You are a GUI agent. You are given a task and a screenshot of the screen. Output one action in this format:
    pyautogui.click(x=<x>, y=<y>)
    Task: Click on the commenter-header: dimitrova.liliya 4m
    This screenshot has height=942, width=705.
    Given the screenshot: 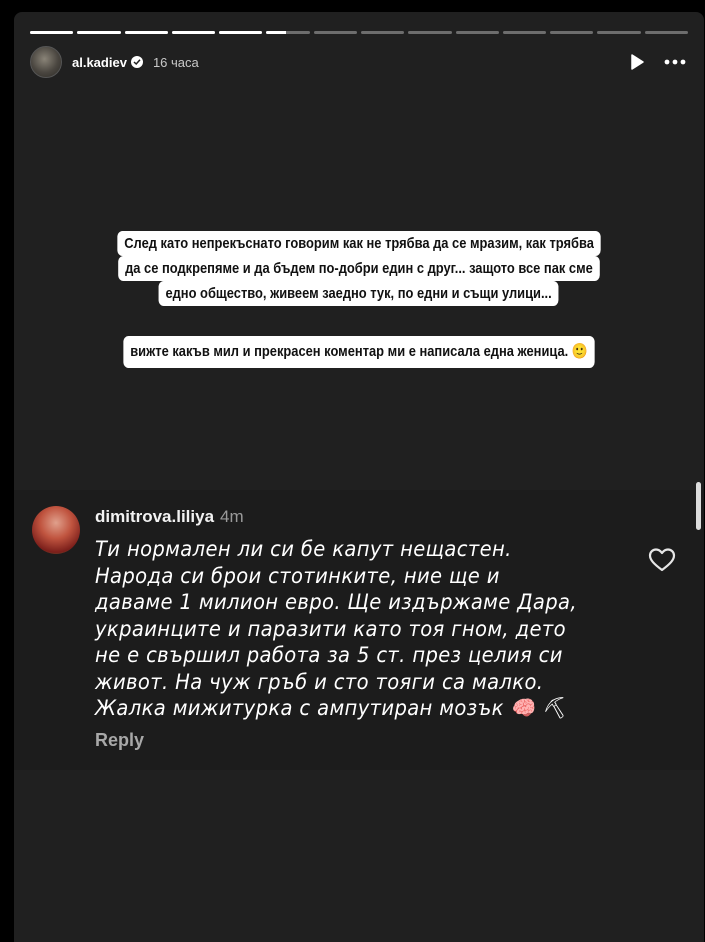 What is the action you would take?
    pyautogui.click(x=169, y=517)
    